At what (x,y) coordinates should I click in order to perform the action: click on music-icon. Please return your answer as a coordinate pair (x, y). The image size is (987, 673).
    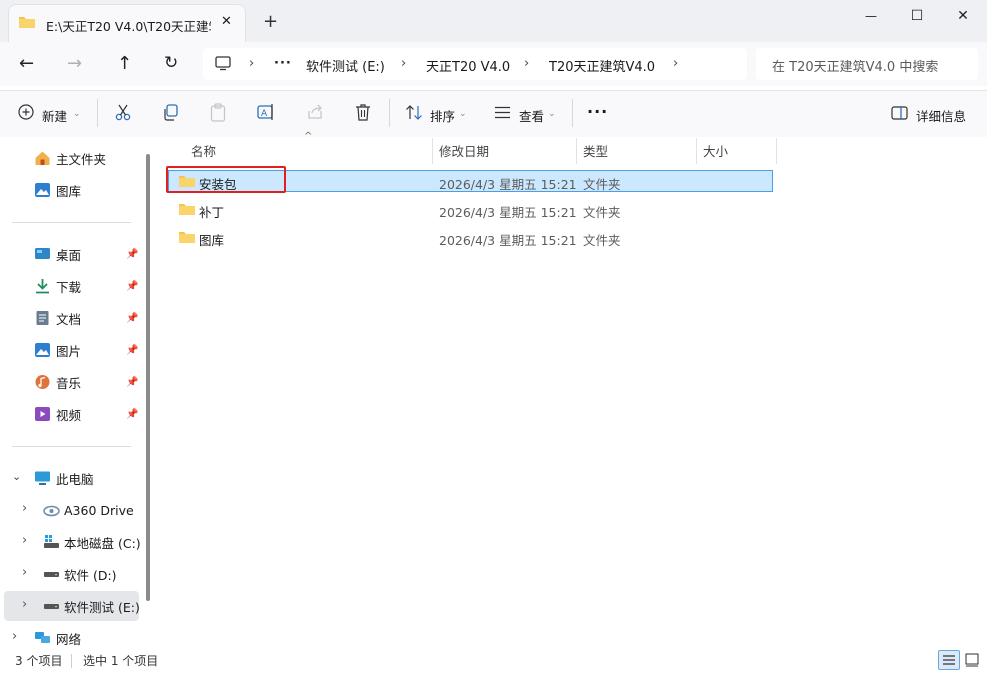
    Looking at the image, I should click on (42, 382).